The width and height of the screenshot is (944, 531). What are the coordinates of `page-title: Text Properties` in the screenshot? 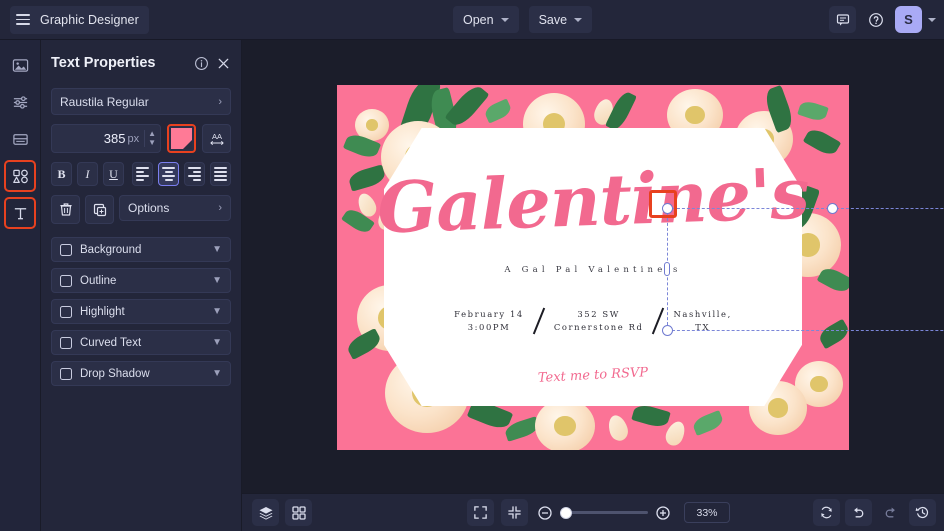 It's located at (103, 63).